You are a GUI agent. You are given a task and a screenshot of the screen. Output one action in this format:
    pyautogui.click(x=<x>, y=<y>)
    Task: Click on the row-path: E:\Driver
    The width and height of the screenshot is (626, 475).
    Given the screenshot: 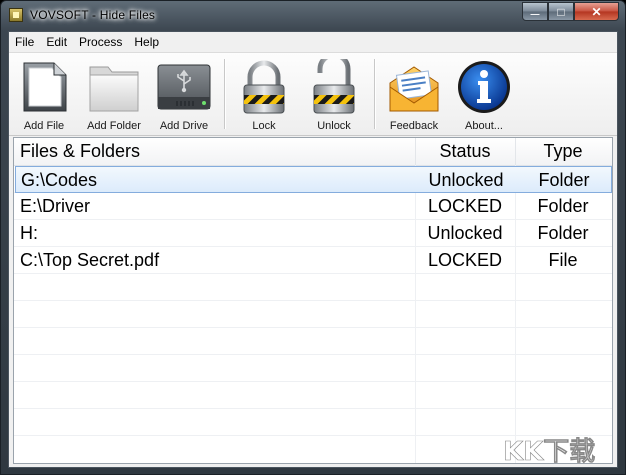 What is the action you would take?
    pyautogui.click(x=55, y=206)
    